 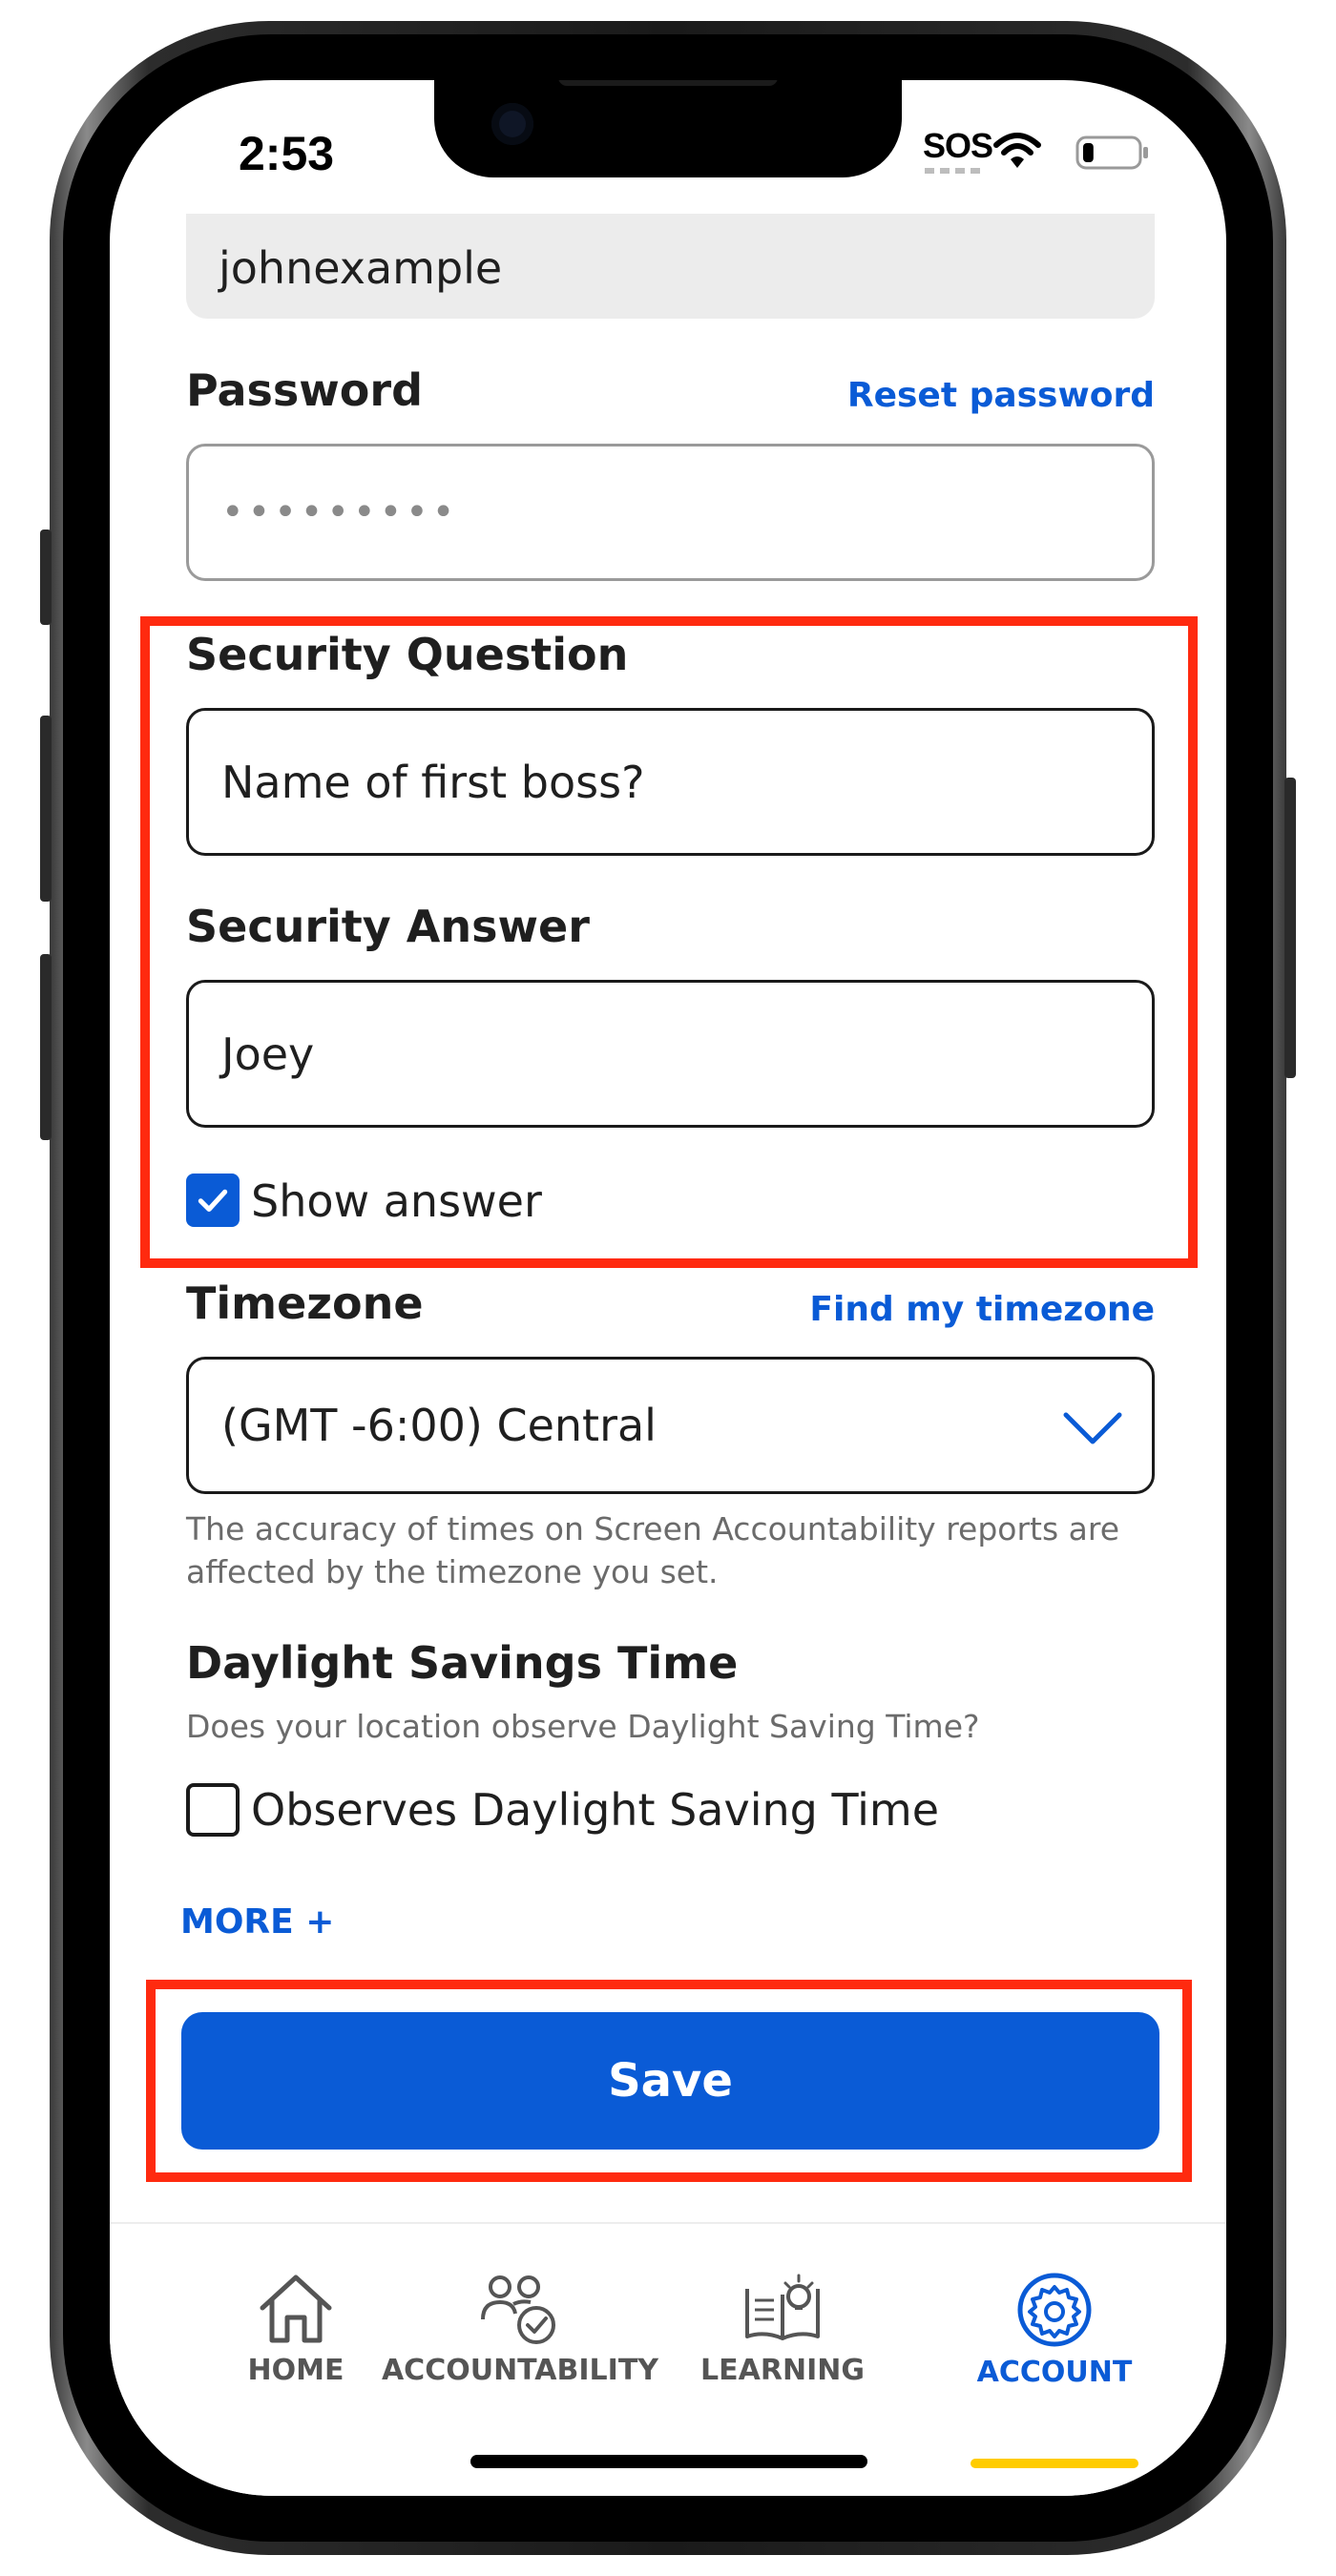 I want to click on book-lightbulb-icon, so click(x=782, y=2307).